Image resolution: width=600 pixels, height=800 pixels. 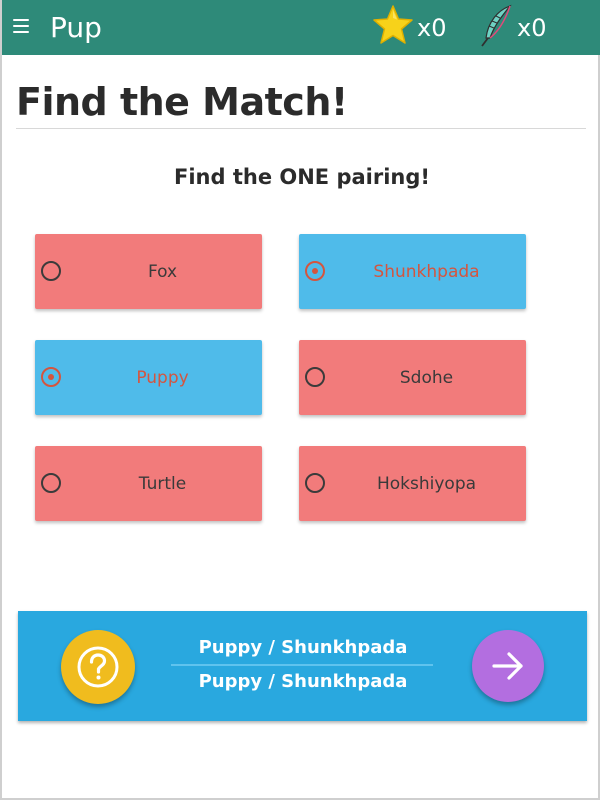 I want to click on instruction-text: Find the ONE pairing!, so click(x=302, y=177).